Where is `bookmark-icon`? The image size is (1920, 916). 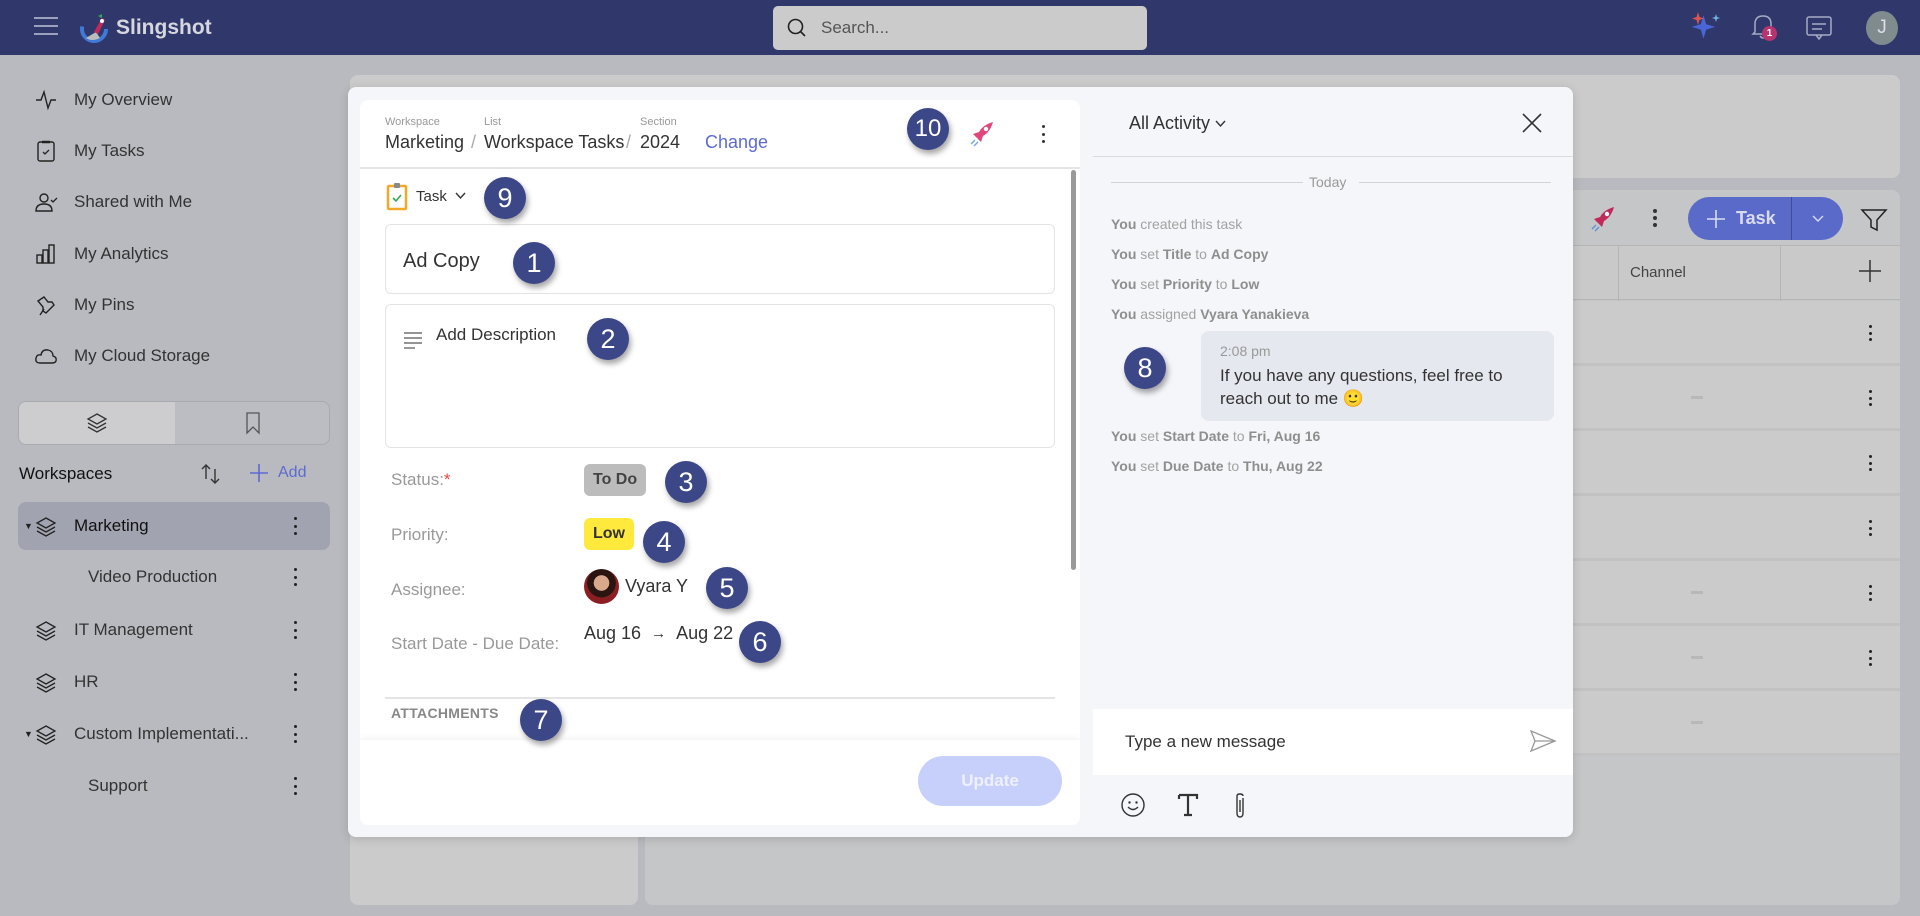
bookmark-icon is located at coordinates (253, 423).